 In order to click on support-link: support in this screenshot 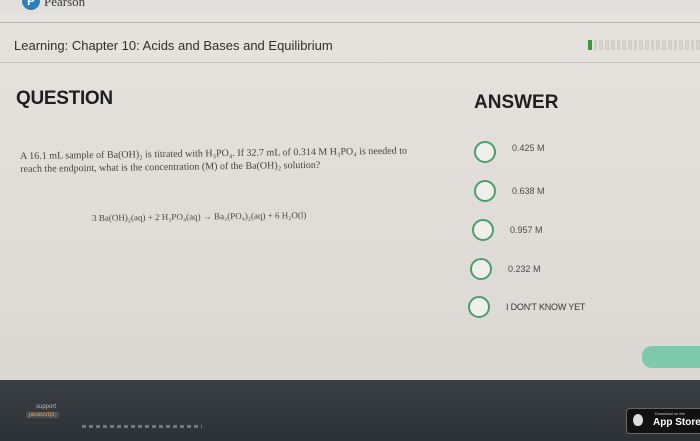, I will do `click(46, 407)`.